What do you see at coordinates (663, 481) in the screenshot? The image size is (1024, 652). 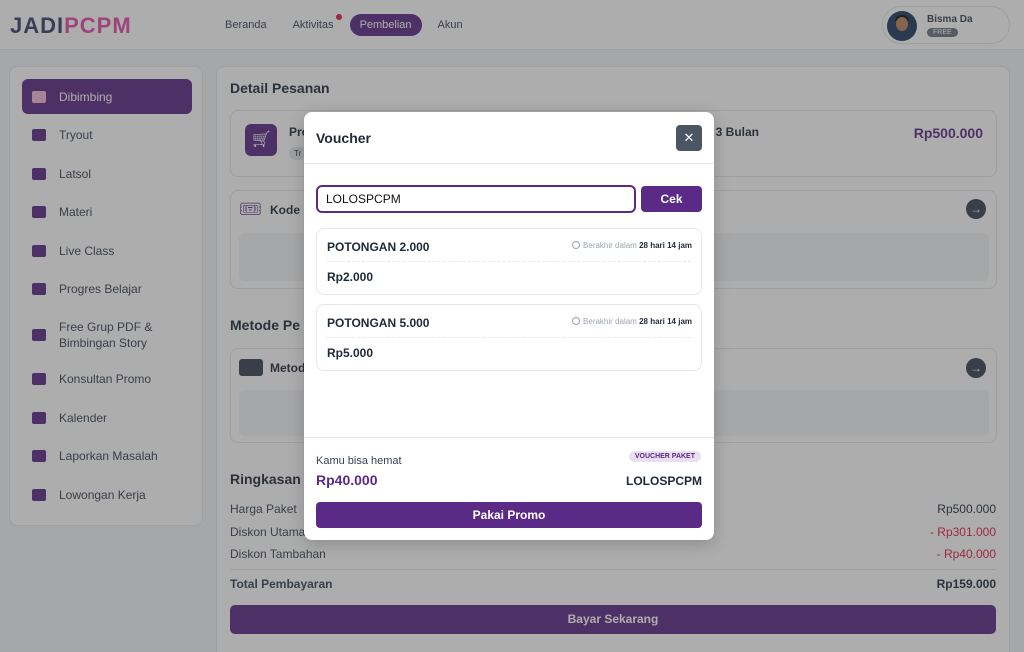 I see `applied-voucher-code: LOLOSPCPM` at bounding box center [663, 481].